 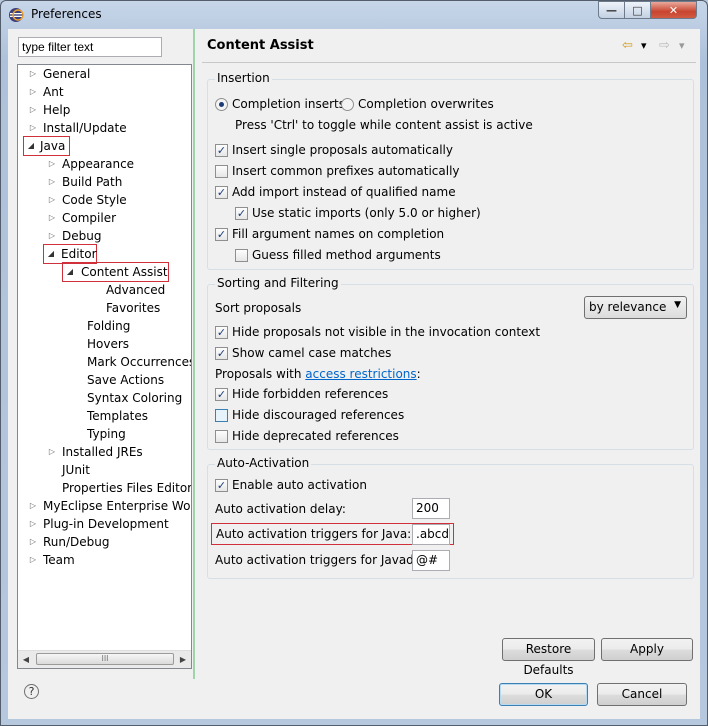 I want to click on proposals-with-line: Proposals with access restrictions:, so click(x=318, y=374).